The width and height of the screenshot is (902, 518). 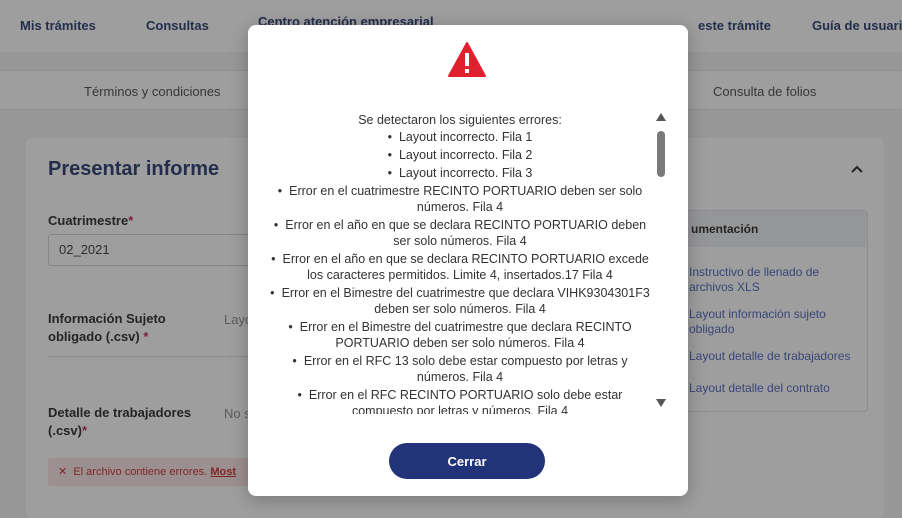 What do you see at coordinates (661, 403) in the screenshot?
I see `scroll-down-arrow-icon` at bounding box center [661, 403].